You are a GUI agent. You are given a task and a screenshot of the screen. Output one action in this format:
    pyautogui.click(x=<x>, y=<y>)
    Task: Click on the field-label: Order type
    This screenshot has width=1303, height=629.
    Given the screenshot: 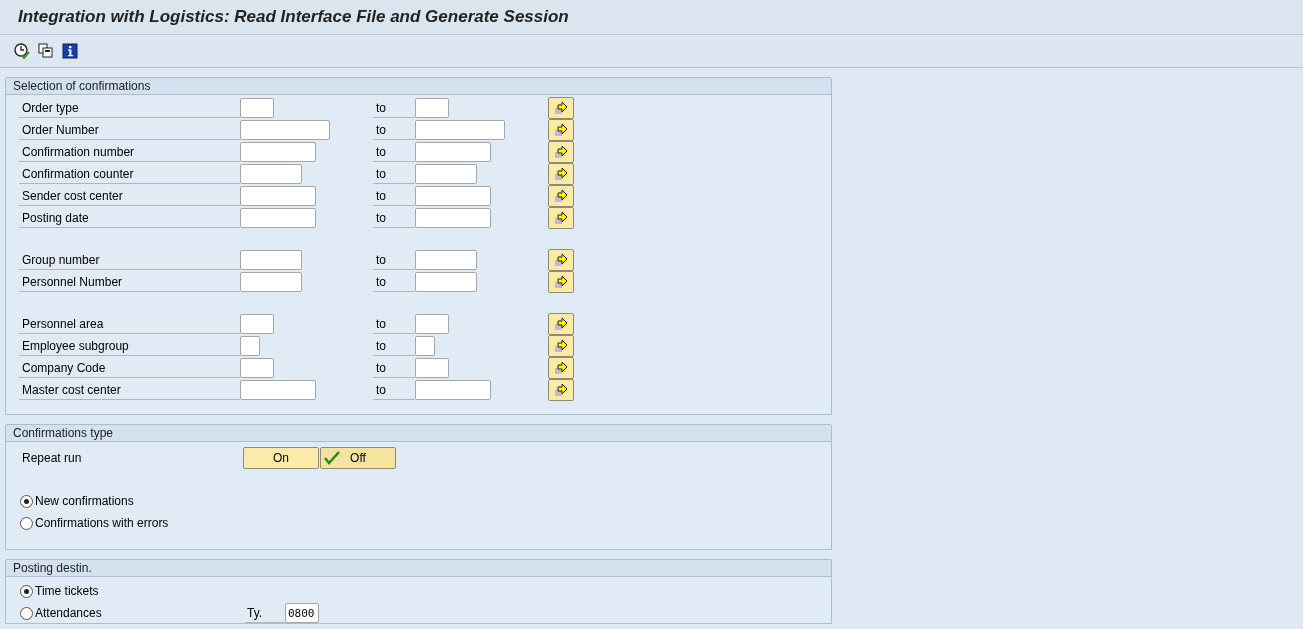 What is the action you would take?
    pyautogui.click(x=50, y=108)
    